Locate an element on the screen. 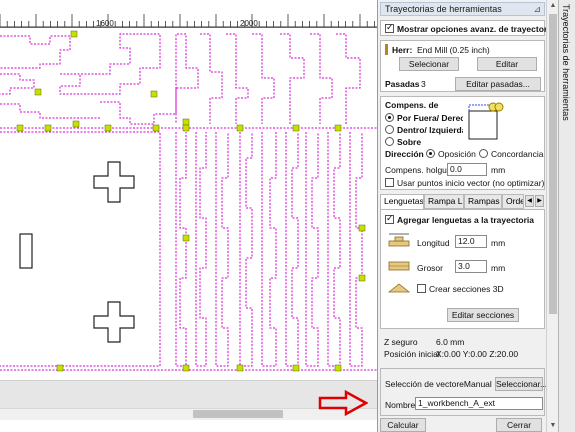 Image resolution: width=575 pixels, height=432 pixels. slot-cutout is located at coordinates (26, 251).